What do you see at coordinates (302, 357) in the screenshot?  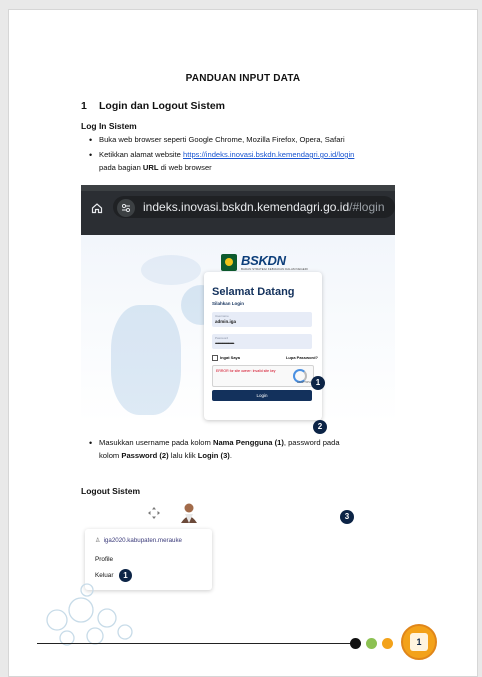 I see `forgot-password-link: Lupa Password?` at bounding box center [302, 357].